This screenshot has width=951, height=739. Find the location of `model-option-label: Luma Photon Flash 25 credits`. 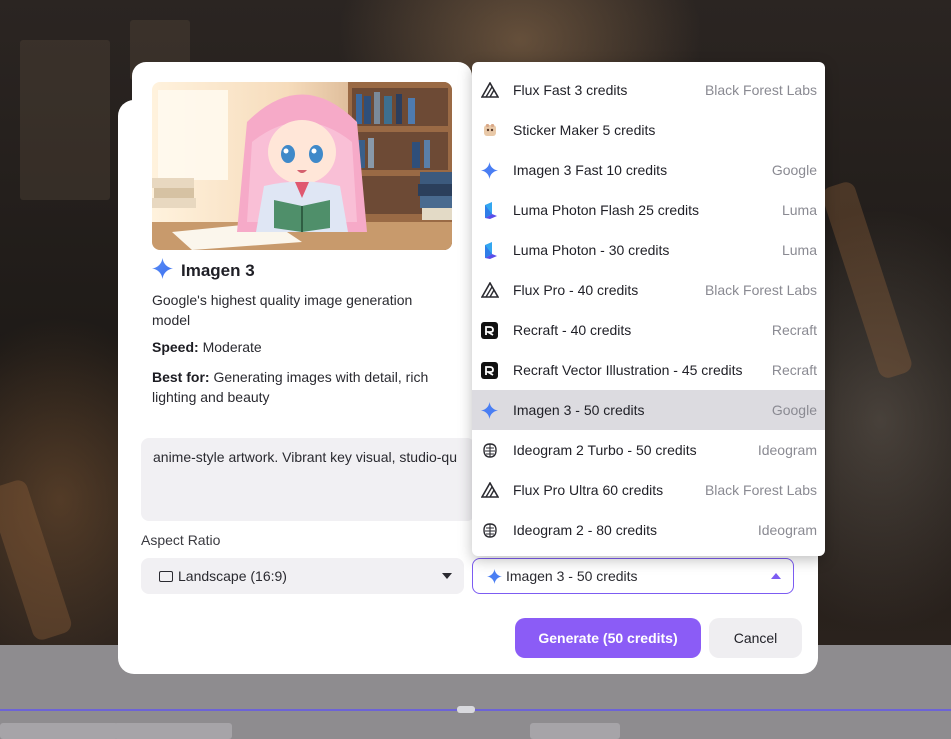

model-option-label: Luma Photon Flash 25 credits is located at coordinates (606, 210).